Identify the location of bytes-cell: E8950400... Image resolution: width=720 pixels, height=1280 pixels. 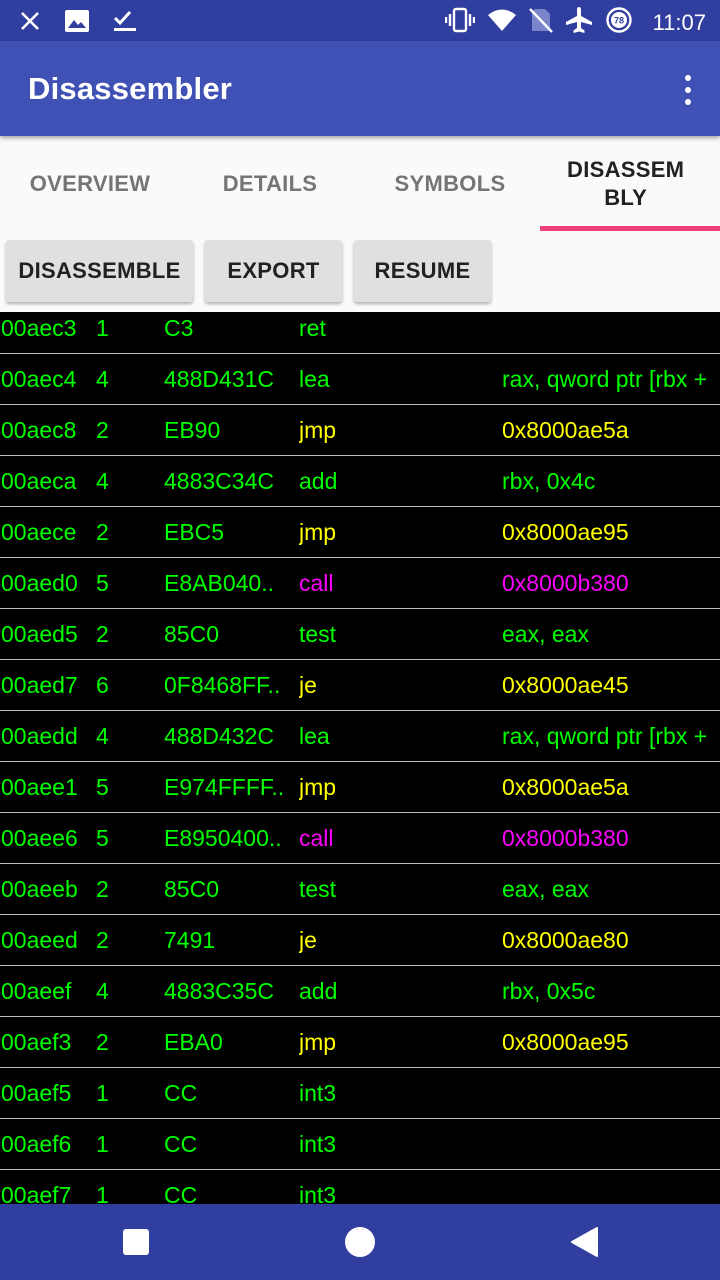
(223, 838).